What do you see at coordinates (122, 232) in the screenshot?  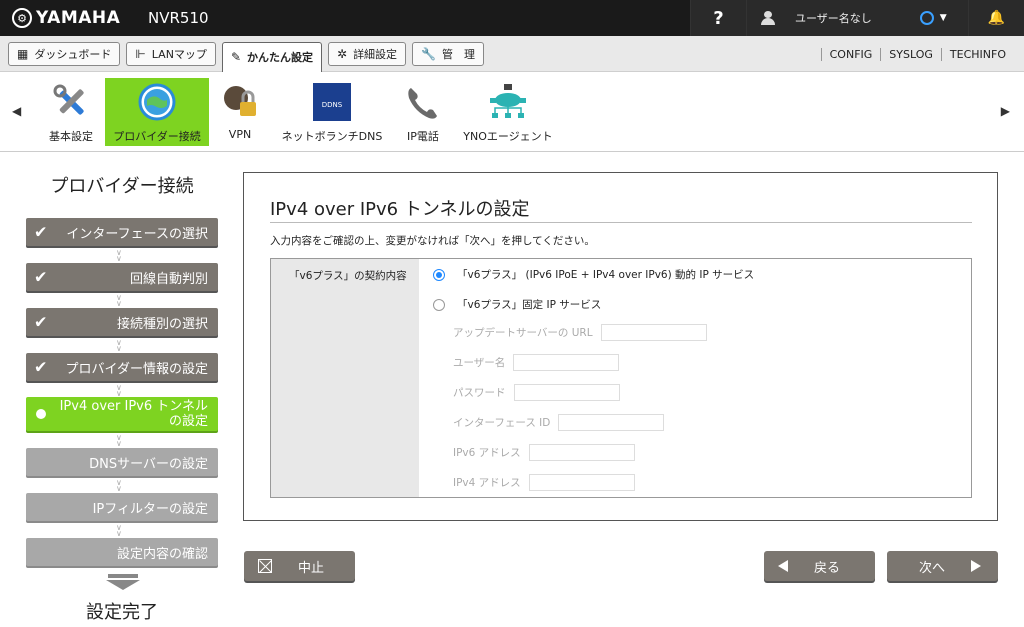 I see `step-interface-select: ✔ インターフェースの選択` at bounding box center [122, 232].